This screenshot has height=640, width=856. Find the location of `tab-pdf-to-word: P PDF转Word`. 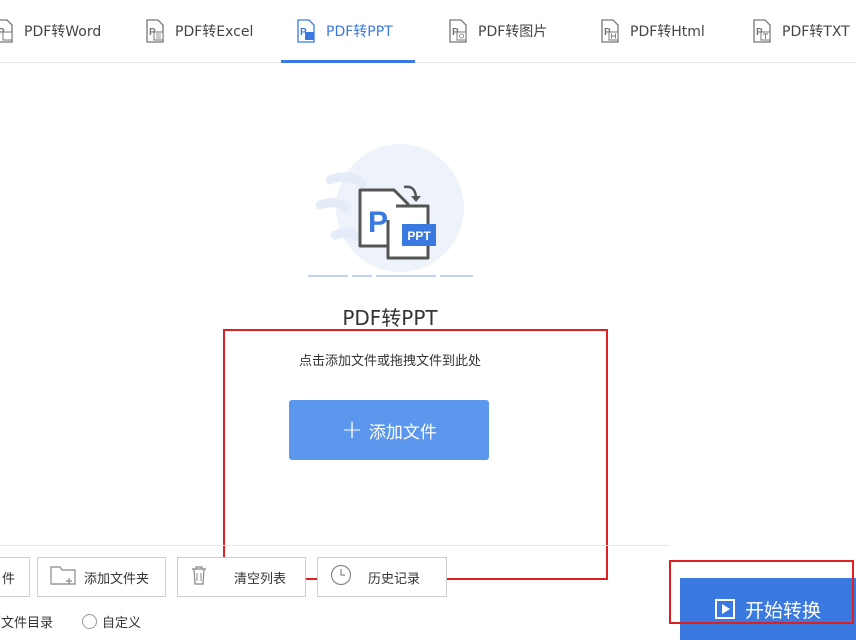

tab-pdf-to-word: P PDF转Word is located at coordinates (50, 31).